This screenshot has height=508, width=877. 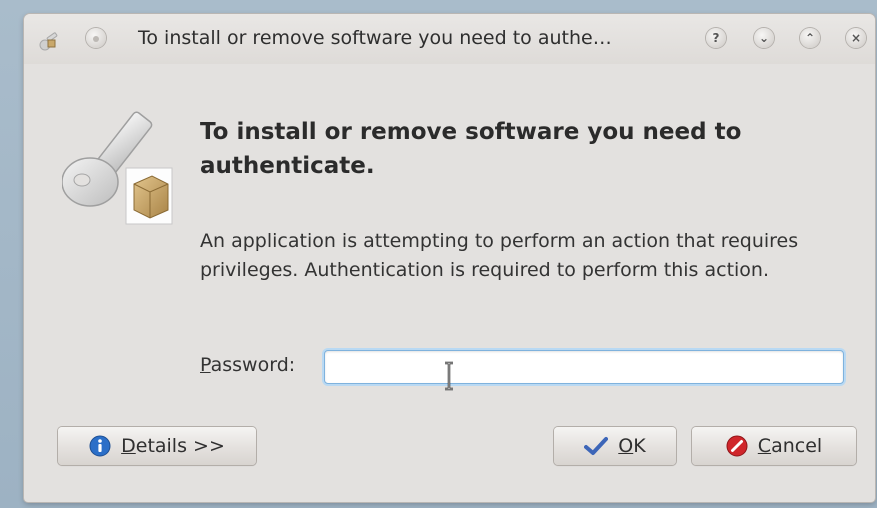 I want to click on window-menu-icon, so click(x=96, y=38).